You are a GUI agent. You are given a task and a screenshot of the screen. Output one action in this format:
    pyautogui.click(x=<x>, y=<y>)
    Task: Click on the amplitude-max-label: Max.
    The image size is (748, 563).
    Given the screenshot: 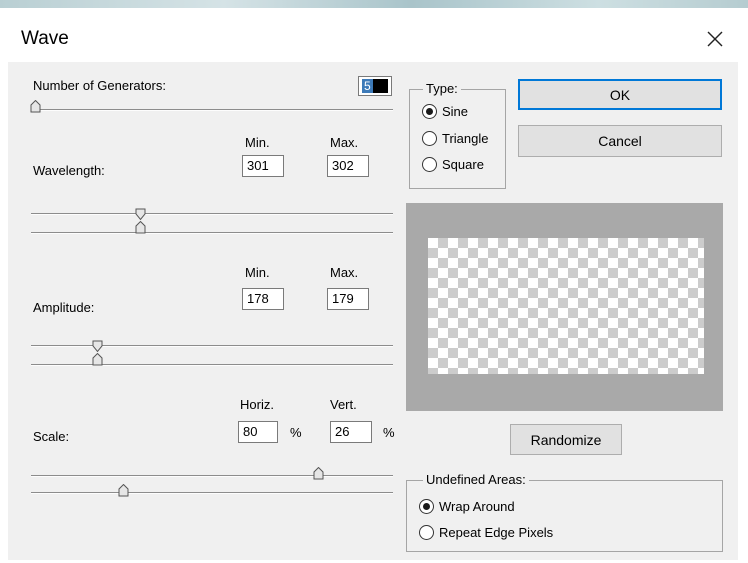 What is the action you would take?
    pyautogui.click(x=344, y=272)
    